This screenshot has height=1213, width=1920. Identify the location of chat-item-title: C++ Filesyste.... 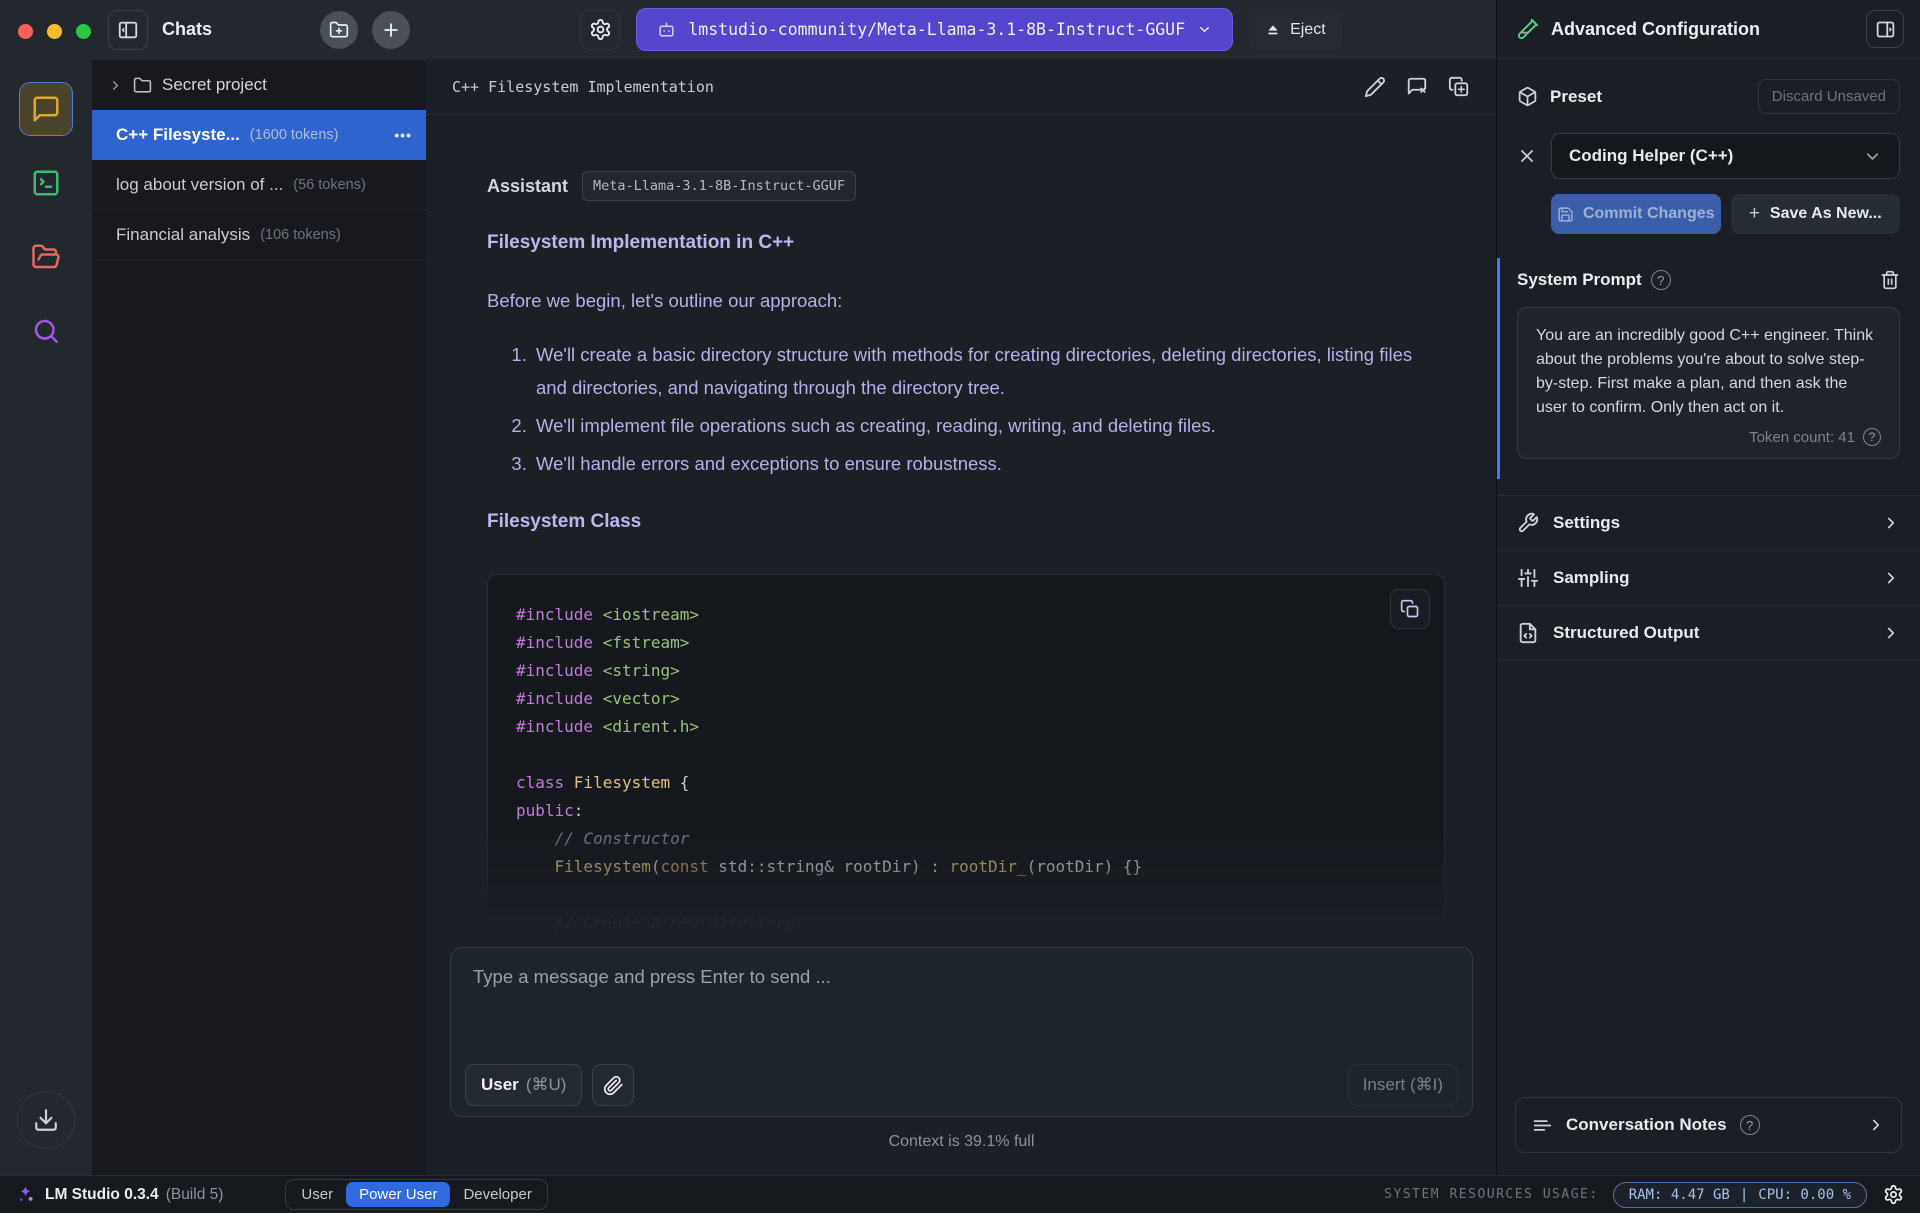
(178, 134).